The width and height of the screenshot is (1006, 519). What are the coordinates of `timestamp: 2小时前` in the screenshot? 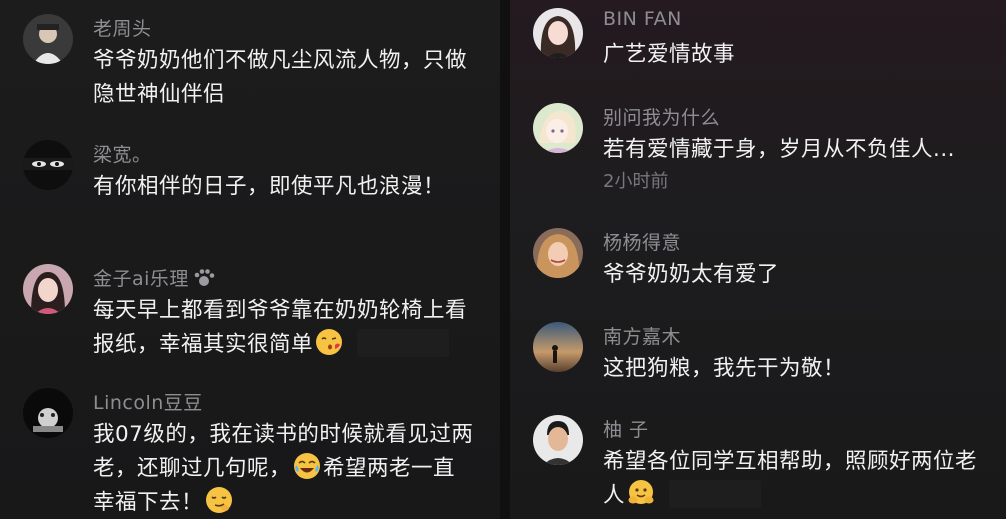 It's located at (636, 181).